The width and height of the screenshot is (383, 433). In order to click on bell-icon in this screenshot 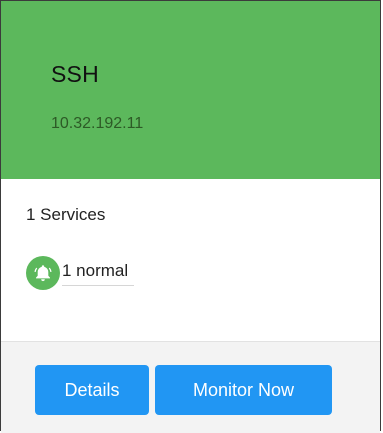, I will do `click(43, 273)`.